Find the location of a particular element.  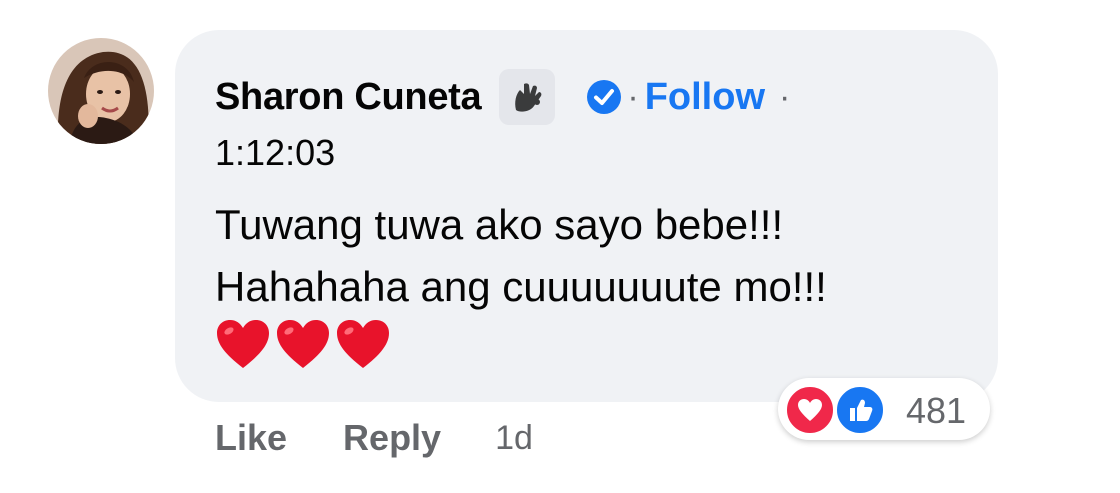

reaction-count: 481 is located at coordinates (936, 410).